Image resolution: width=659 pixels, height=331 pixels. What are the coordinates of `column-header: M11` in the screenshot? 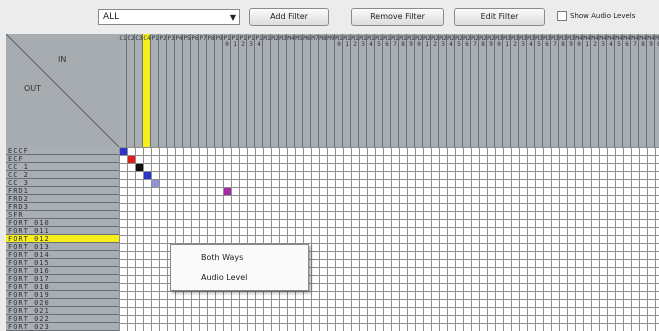 It's located at (347, 90).